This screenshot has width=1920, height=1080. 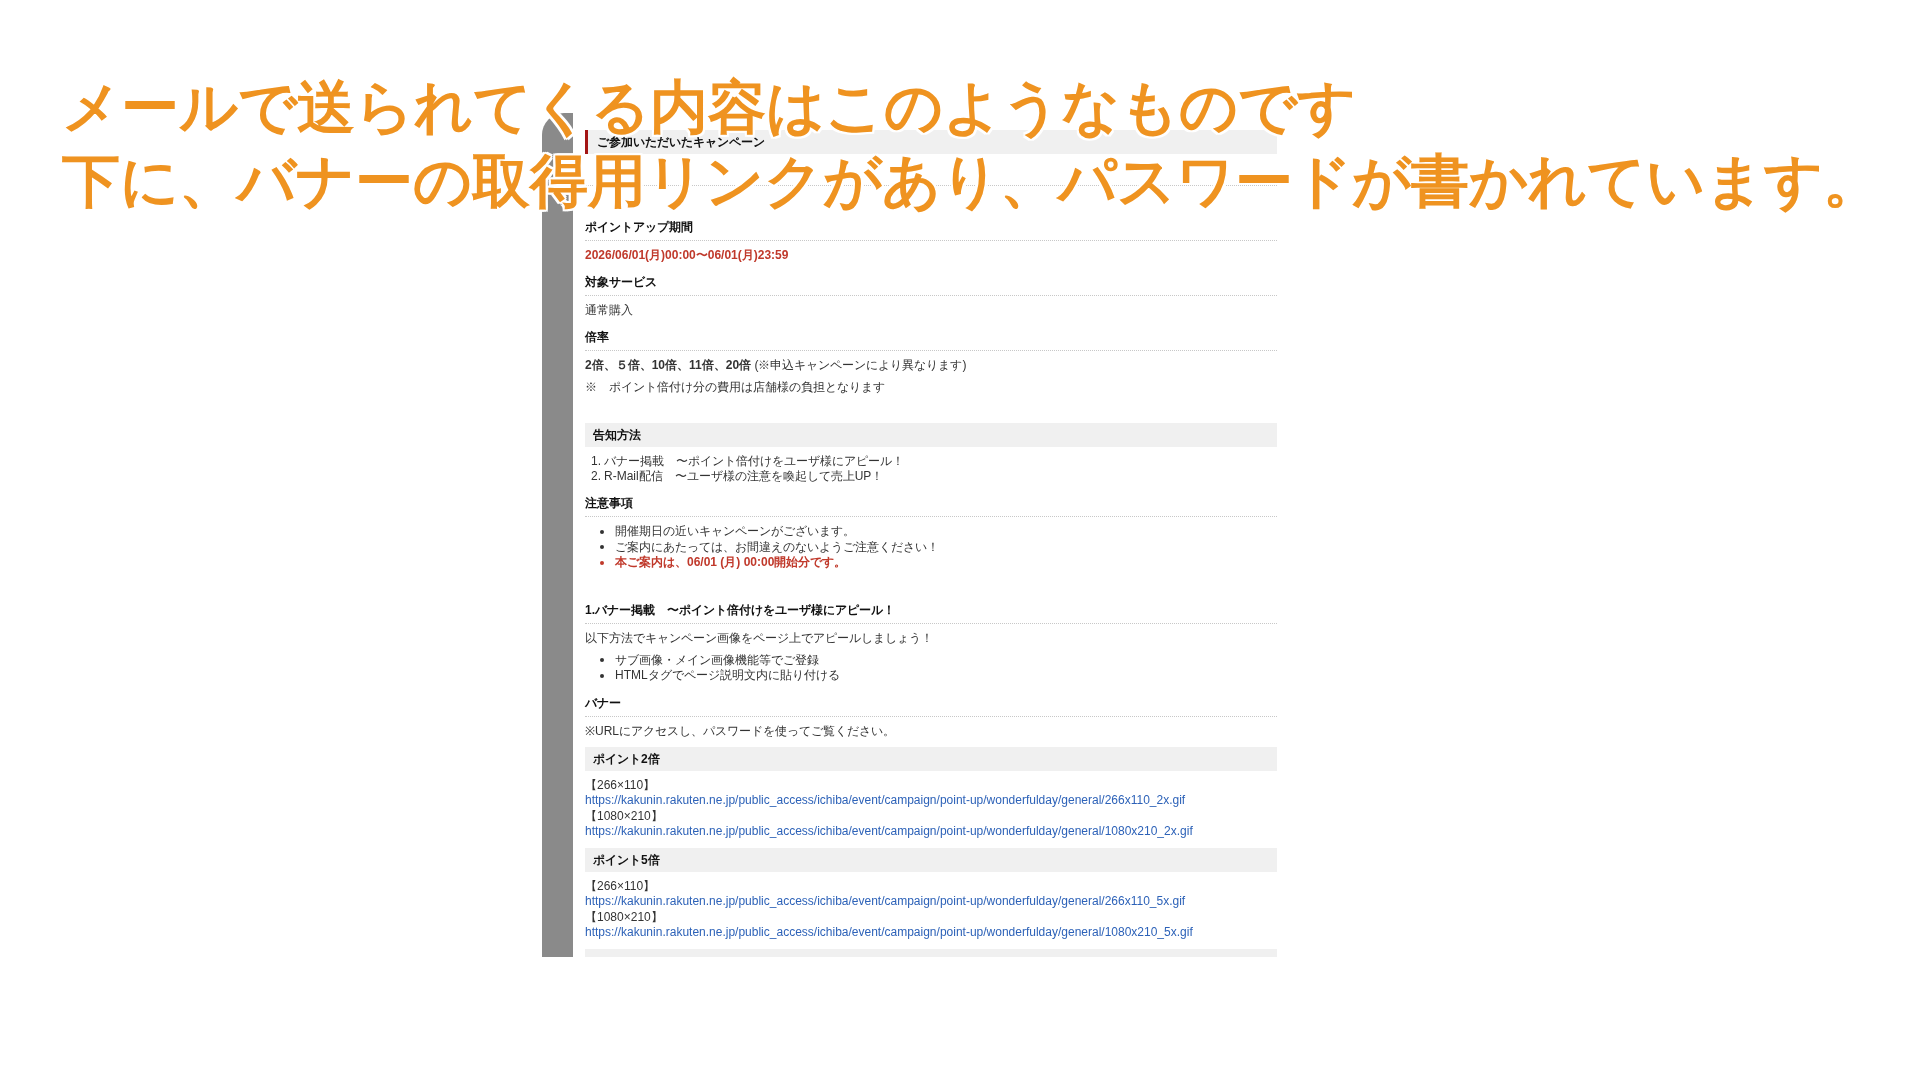 What do you see at coordinates (609, 310) in the screenshot?
I see `body-text: 通常購入` at bounding box center [609, 310].